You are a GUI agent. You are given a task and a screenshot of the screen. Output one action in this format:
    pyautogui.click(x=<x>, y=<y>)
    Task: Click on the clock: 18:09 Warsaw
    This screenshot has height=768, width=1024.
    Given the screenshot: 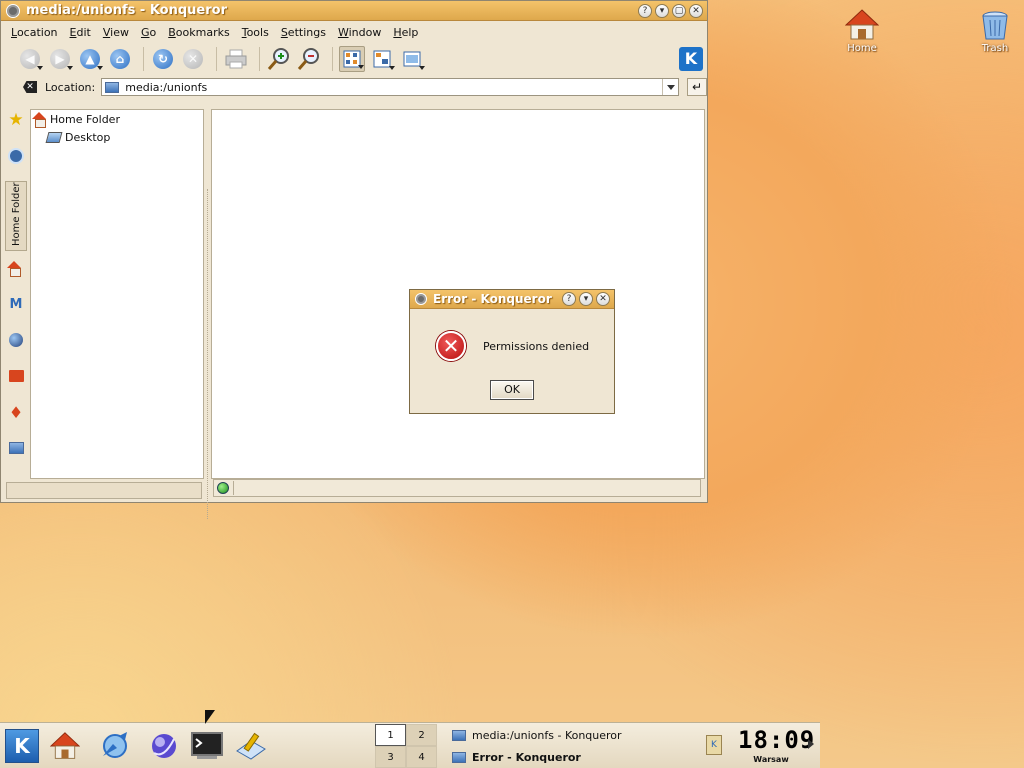 What is the action you would take?
    pyautogui.click(x=777, y=746)
    